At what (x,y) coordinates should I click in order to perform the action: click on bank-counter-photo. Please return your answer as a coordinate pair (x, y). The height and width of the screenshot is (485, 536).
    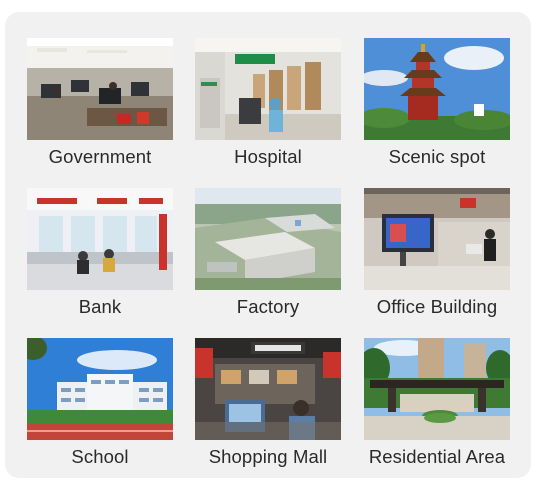
    Looking at the image, I should click on (100, 239).